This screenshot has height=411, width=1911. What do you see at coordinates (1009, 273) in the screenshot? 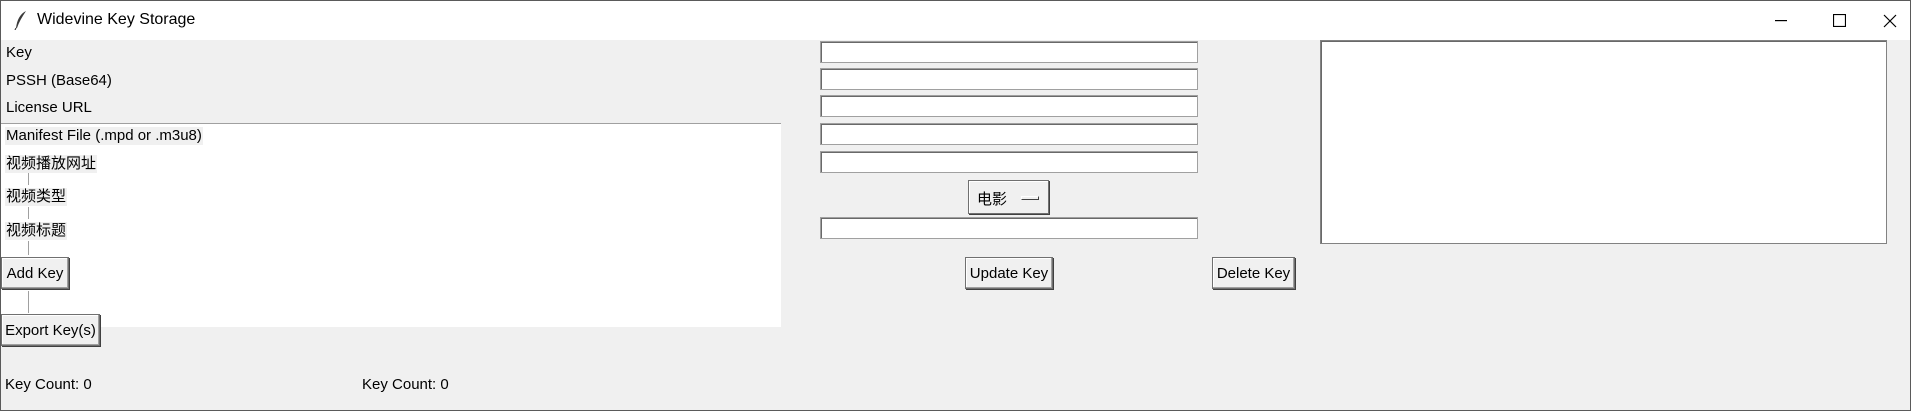
I see `update-key-button: Update Key` at bounding box center [1009, 273].